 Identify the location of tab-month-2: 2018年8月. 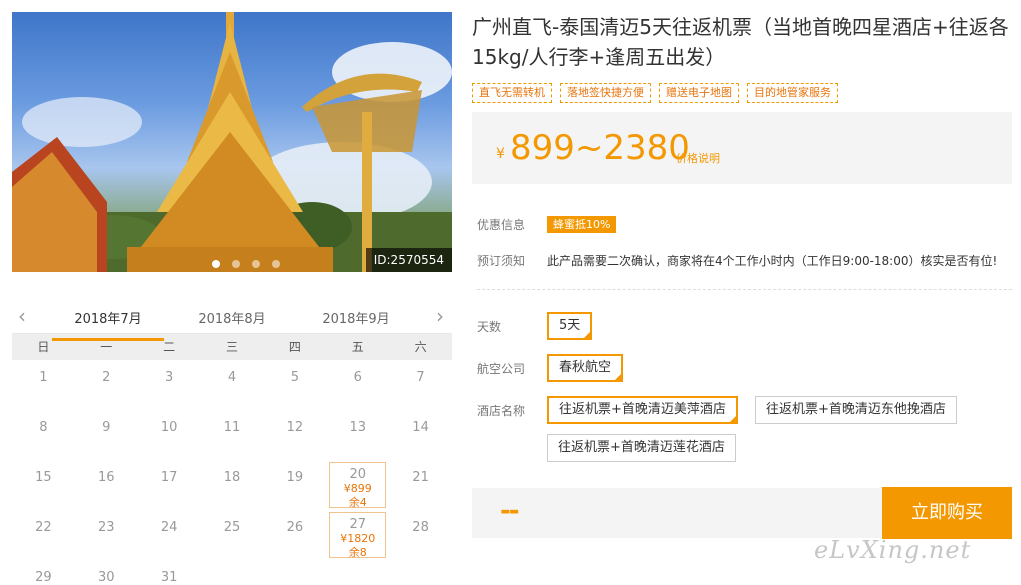
(232, 317).